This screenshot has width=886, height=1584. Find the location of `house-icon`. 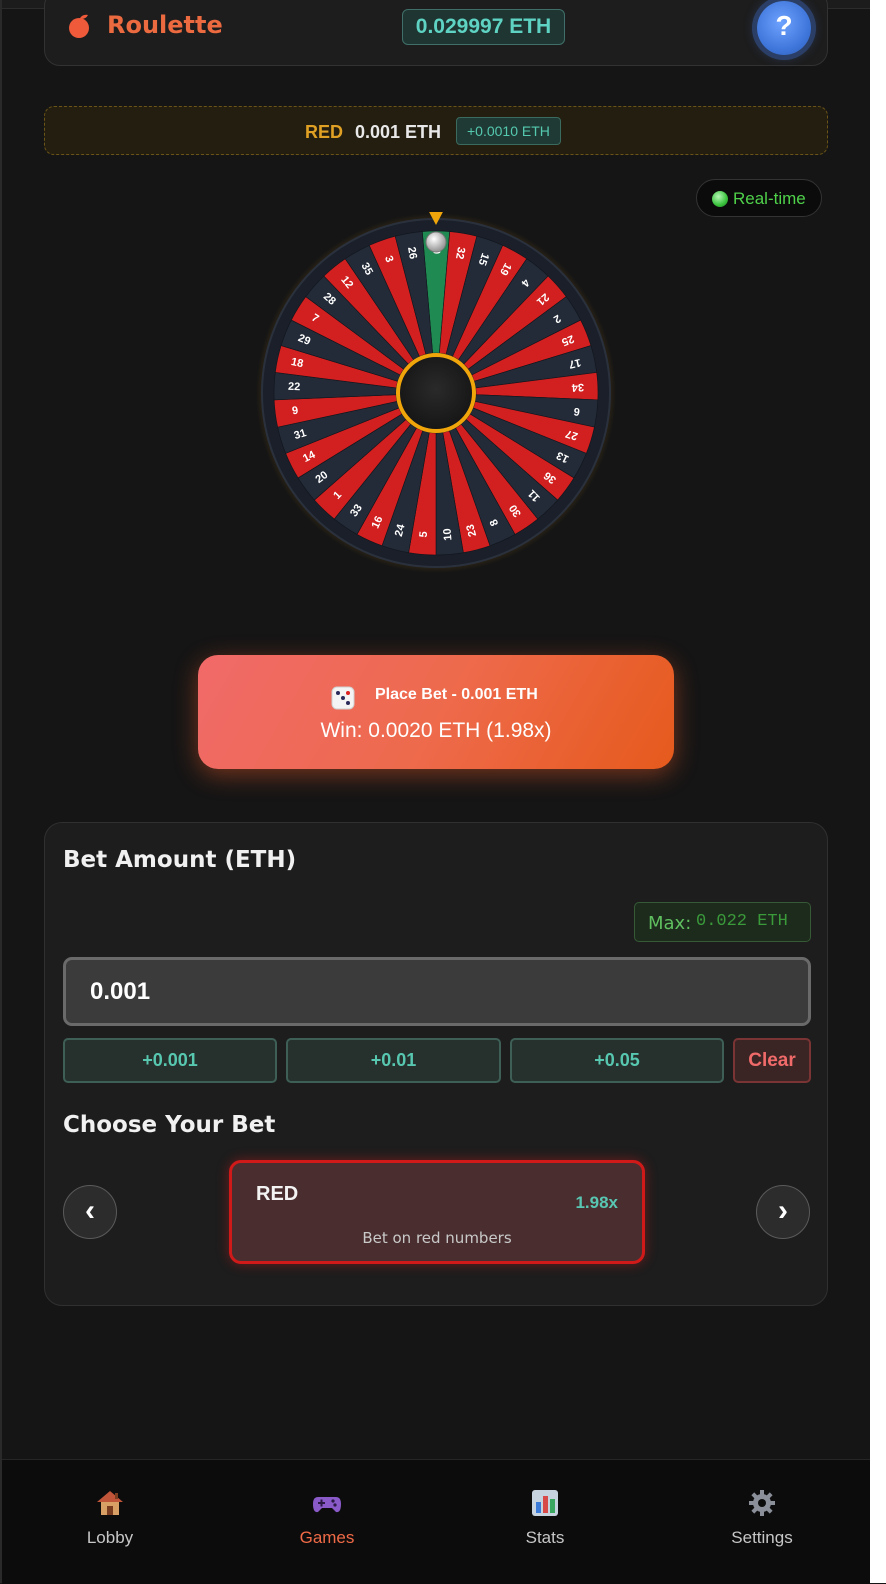

house-icon is located at coordinates (110, 1503).